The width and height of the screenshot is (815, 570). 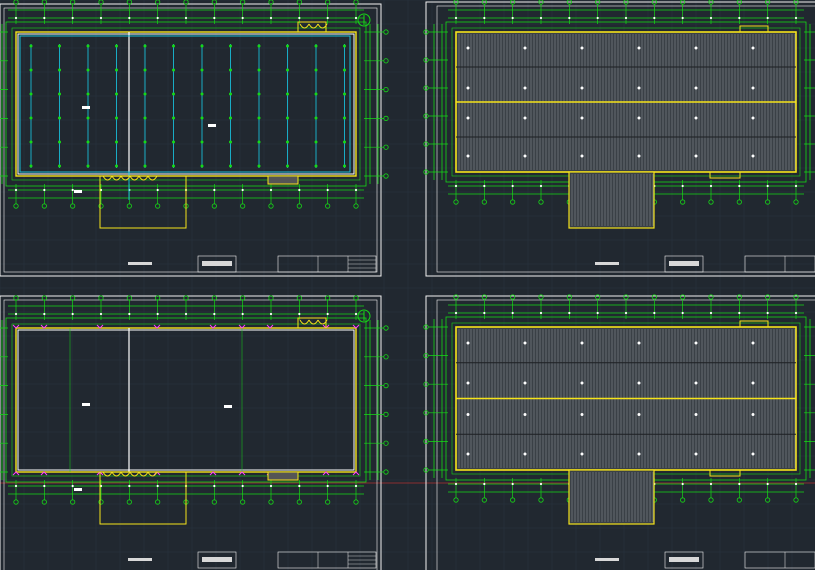 What do you see at coordinates (140, 263) in the screenshot?
I see `scale-label` at bounding box center [140, 263].